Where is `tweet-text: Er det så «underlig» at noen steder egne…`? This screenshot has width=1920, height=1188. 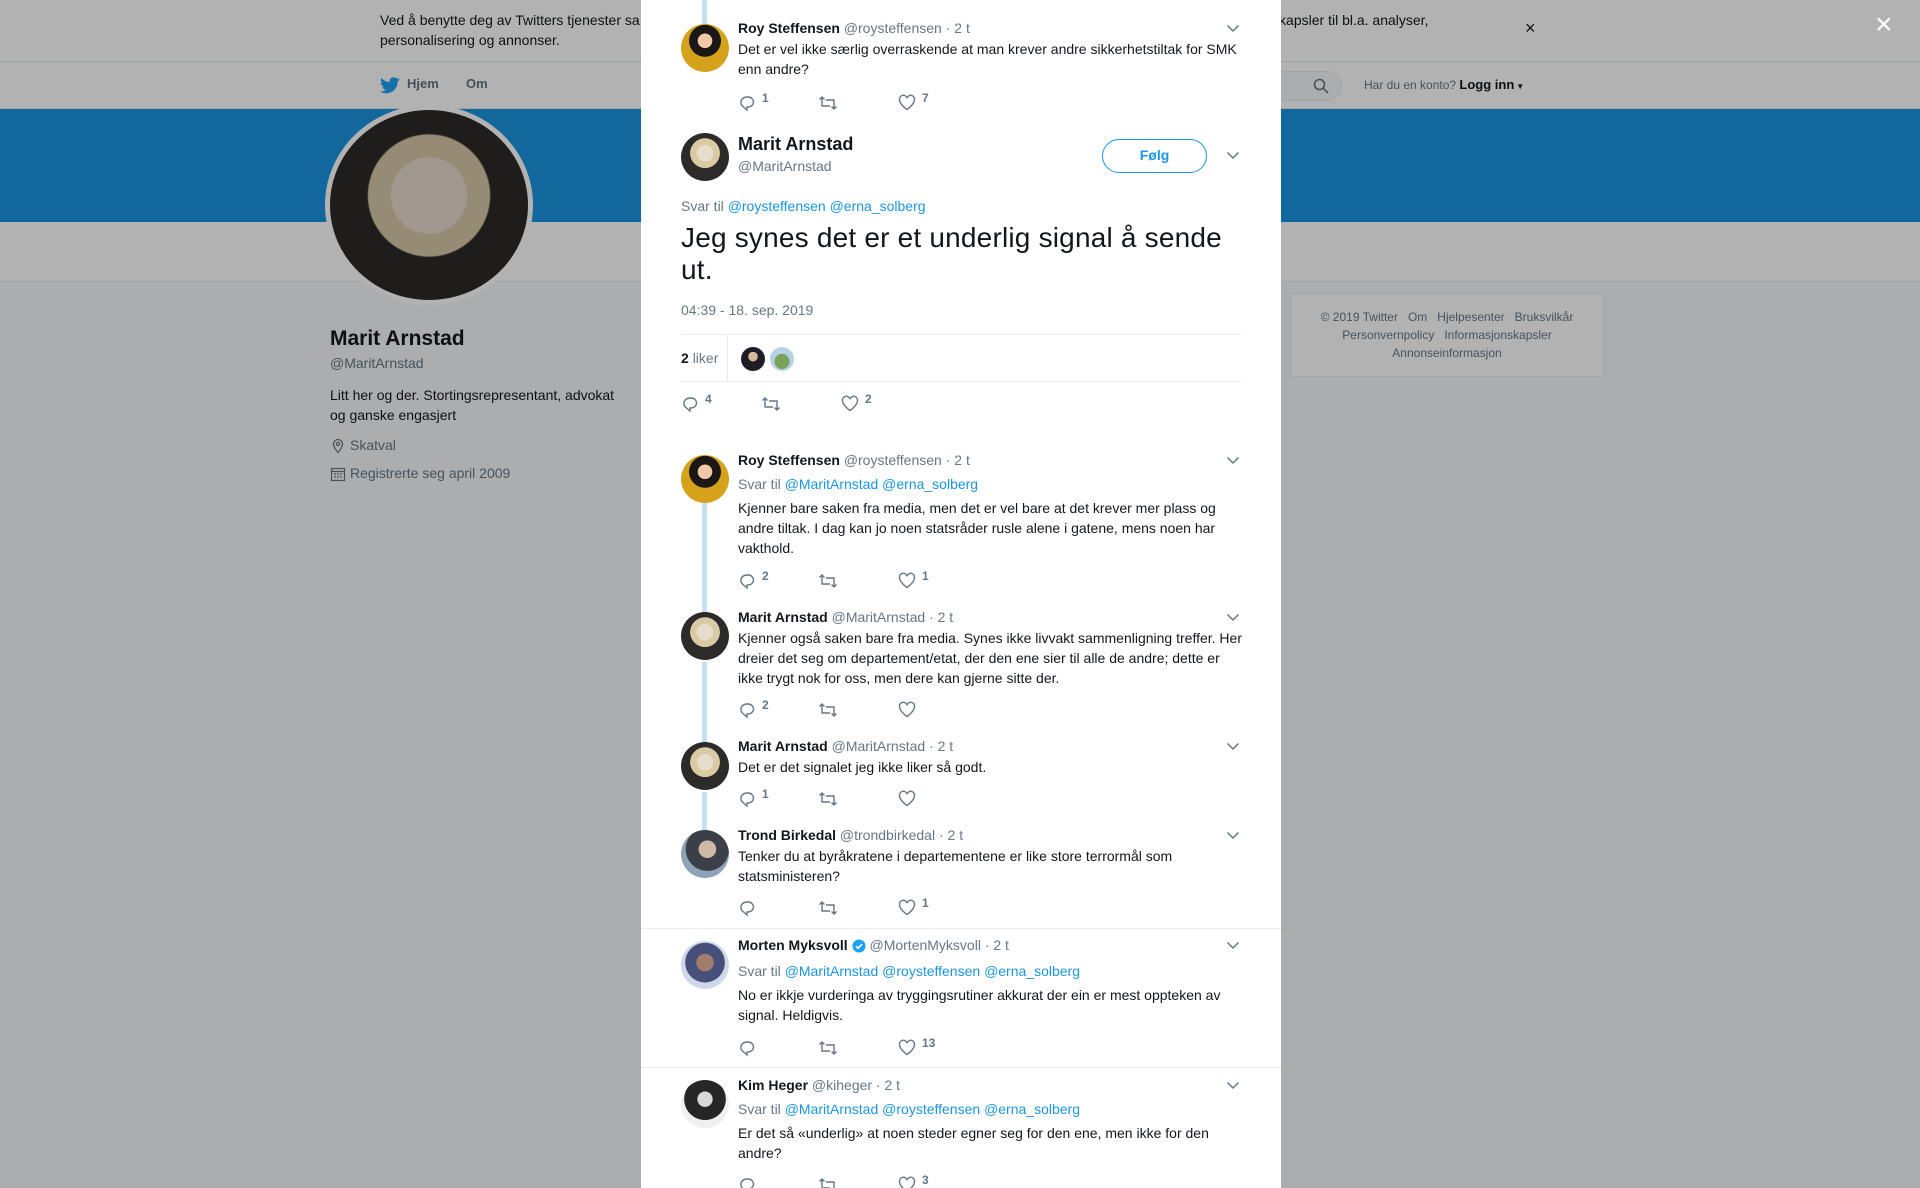
tweet-text: Er det så «underlig» at noen steder egne… is located at coordinates (973, 1143).